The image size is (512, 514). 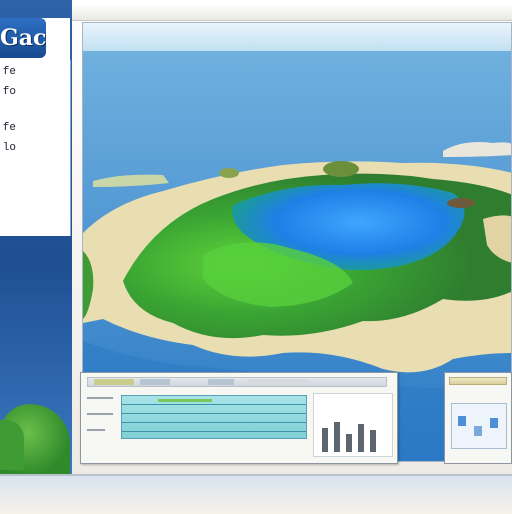 I want to click on side-panel-titlebar, so click(x=478, y=381).